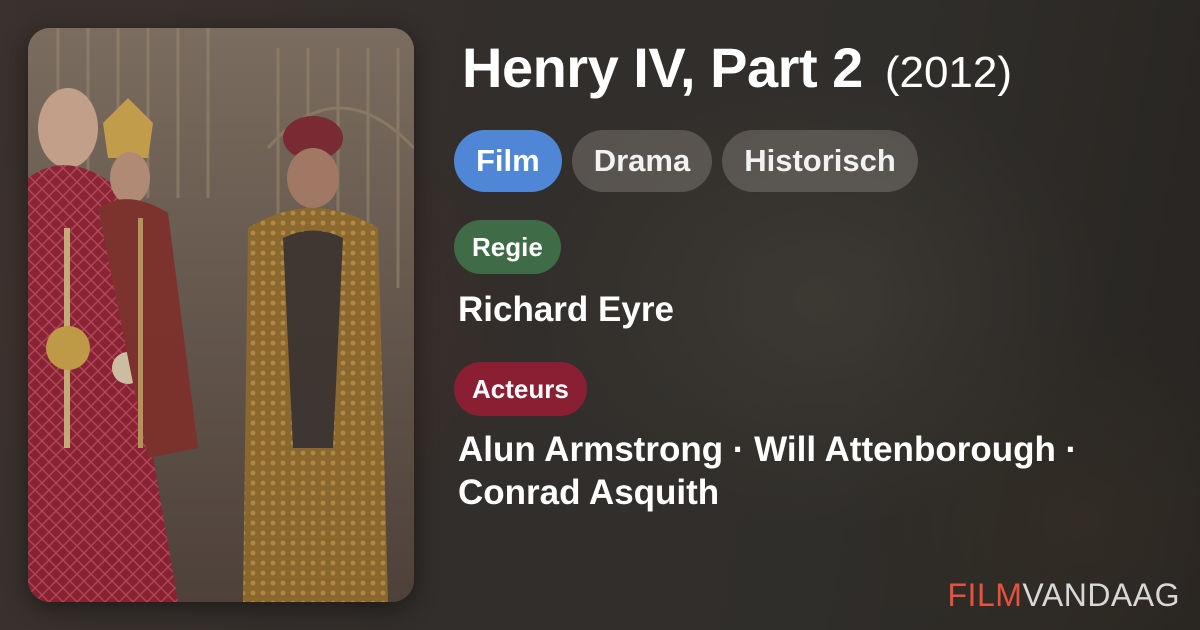  What do you see at coordinates (985, 595) in the screenshot?
I see `brand-part-film: FILM` at bounding box center [985, 595].